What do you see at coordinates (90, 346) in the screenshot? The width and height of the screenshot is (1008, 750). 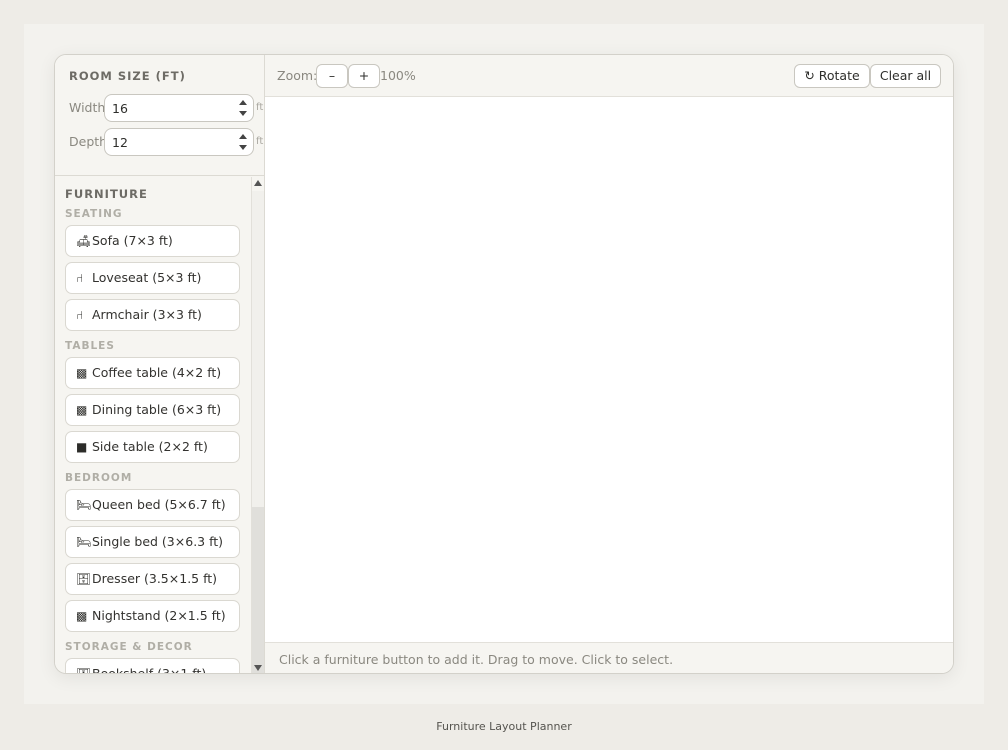 I see `group-label-tables: TABLES` at bounding box center [90, 346].